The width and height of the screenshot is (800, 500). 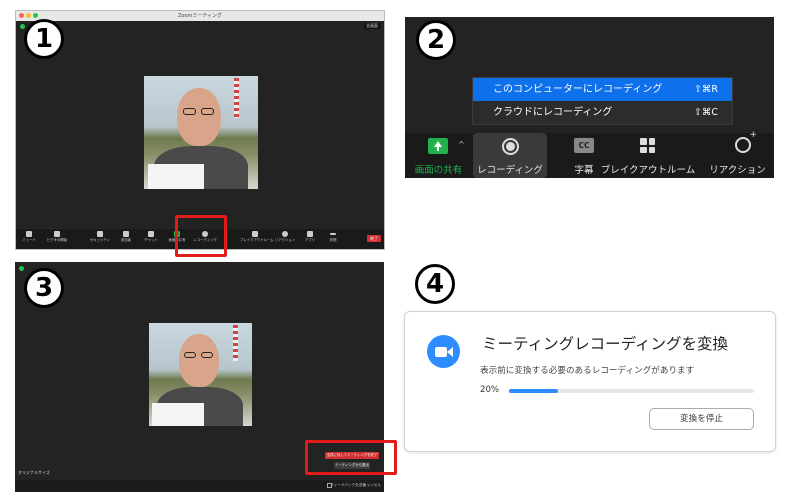 I want to click on step-number-1: 1, so click(x=44, y=39).